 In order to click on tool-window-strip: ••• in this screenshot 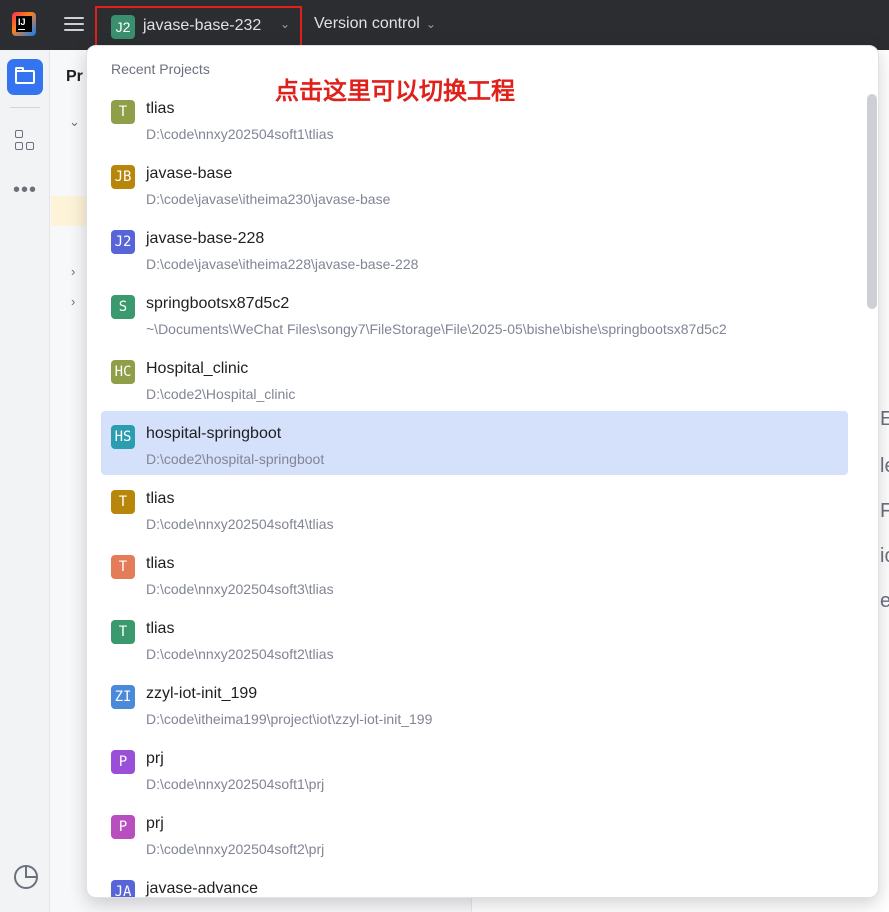, I will do `click(25, 481)`.